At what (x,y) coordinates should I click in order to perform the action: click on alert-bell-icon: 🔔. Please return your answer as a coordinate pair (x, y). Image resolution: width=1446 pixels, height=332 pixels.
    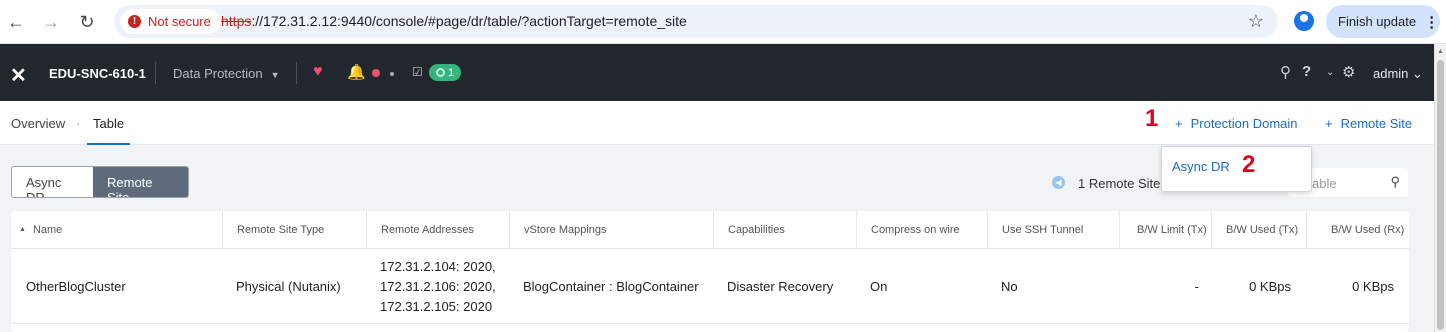
    Looking at the image, I should click on (356, 72).